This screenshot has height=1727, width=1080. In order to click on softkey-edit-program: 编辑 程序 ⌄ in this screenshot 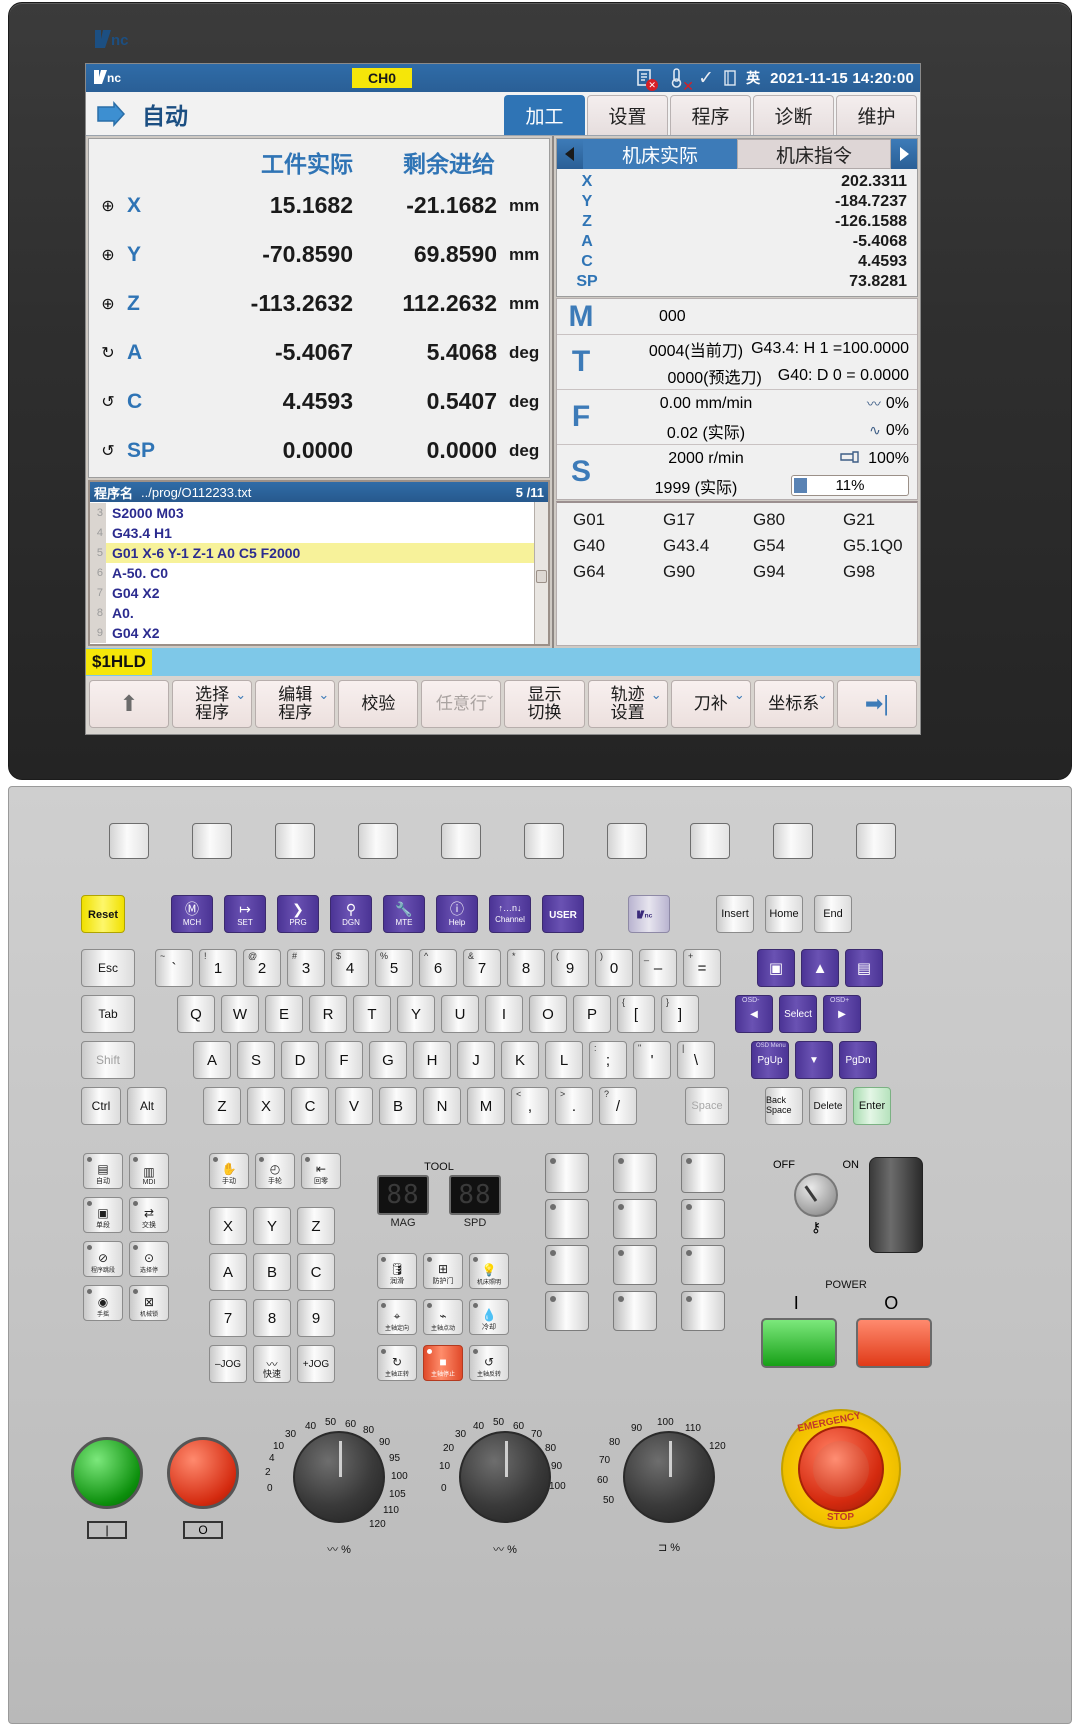, I will do `click(295, 704)`.